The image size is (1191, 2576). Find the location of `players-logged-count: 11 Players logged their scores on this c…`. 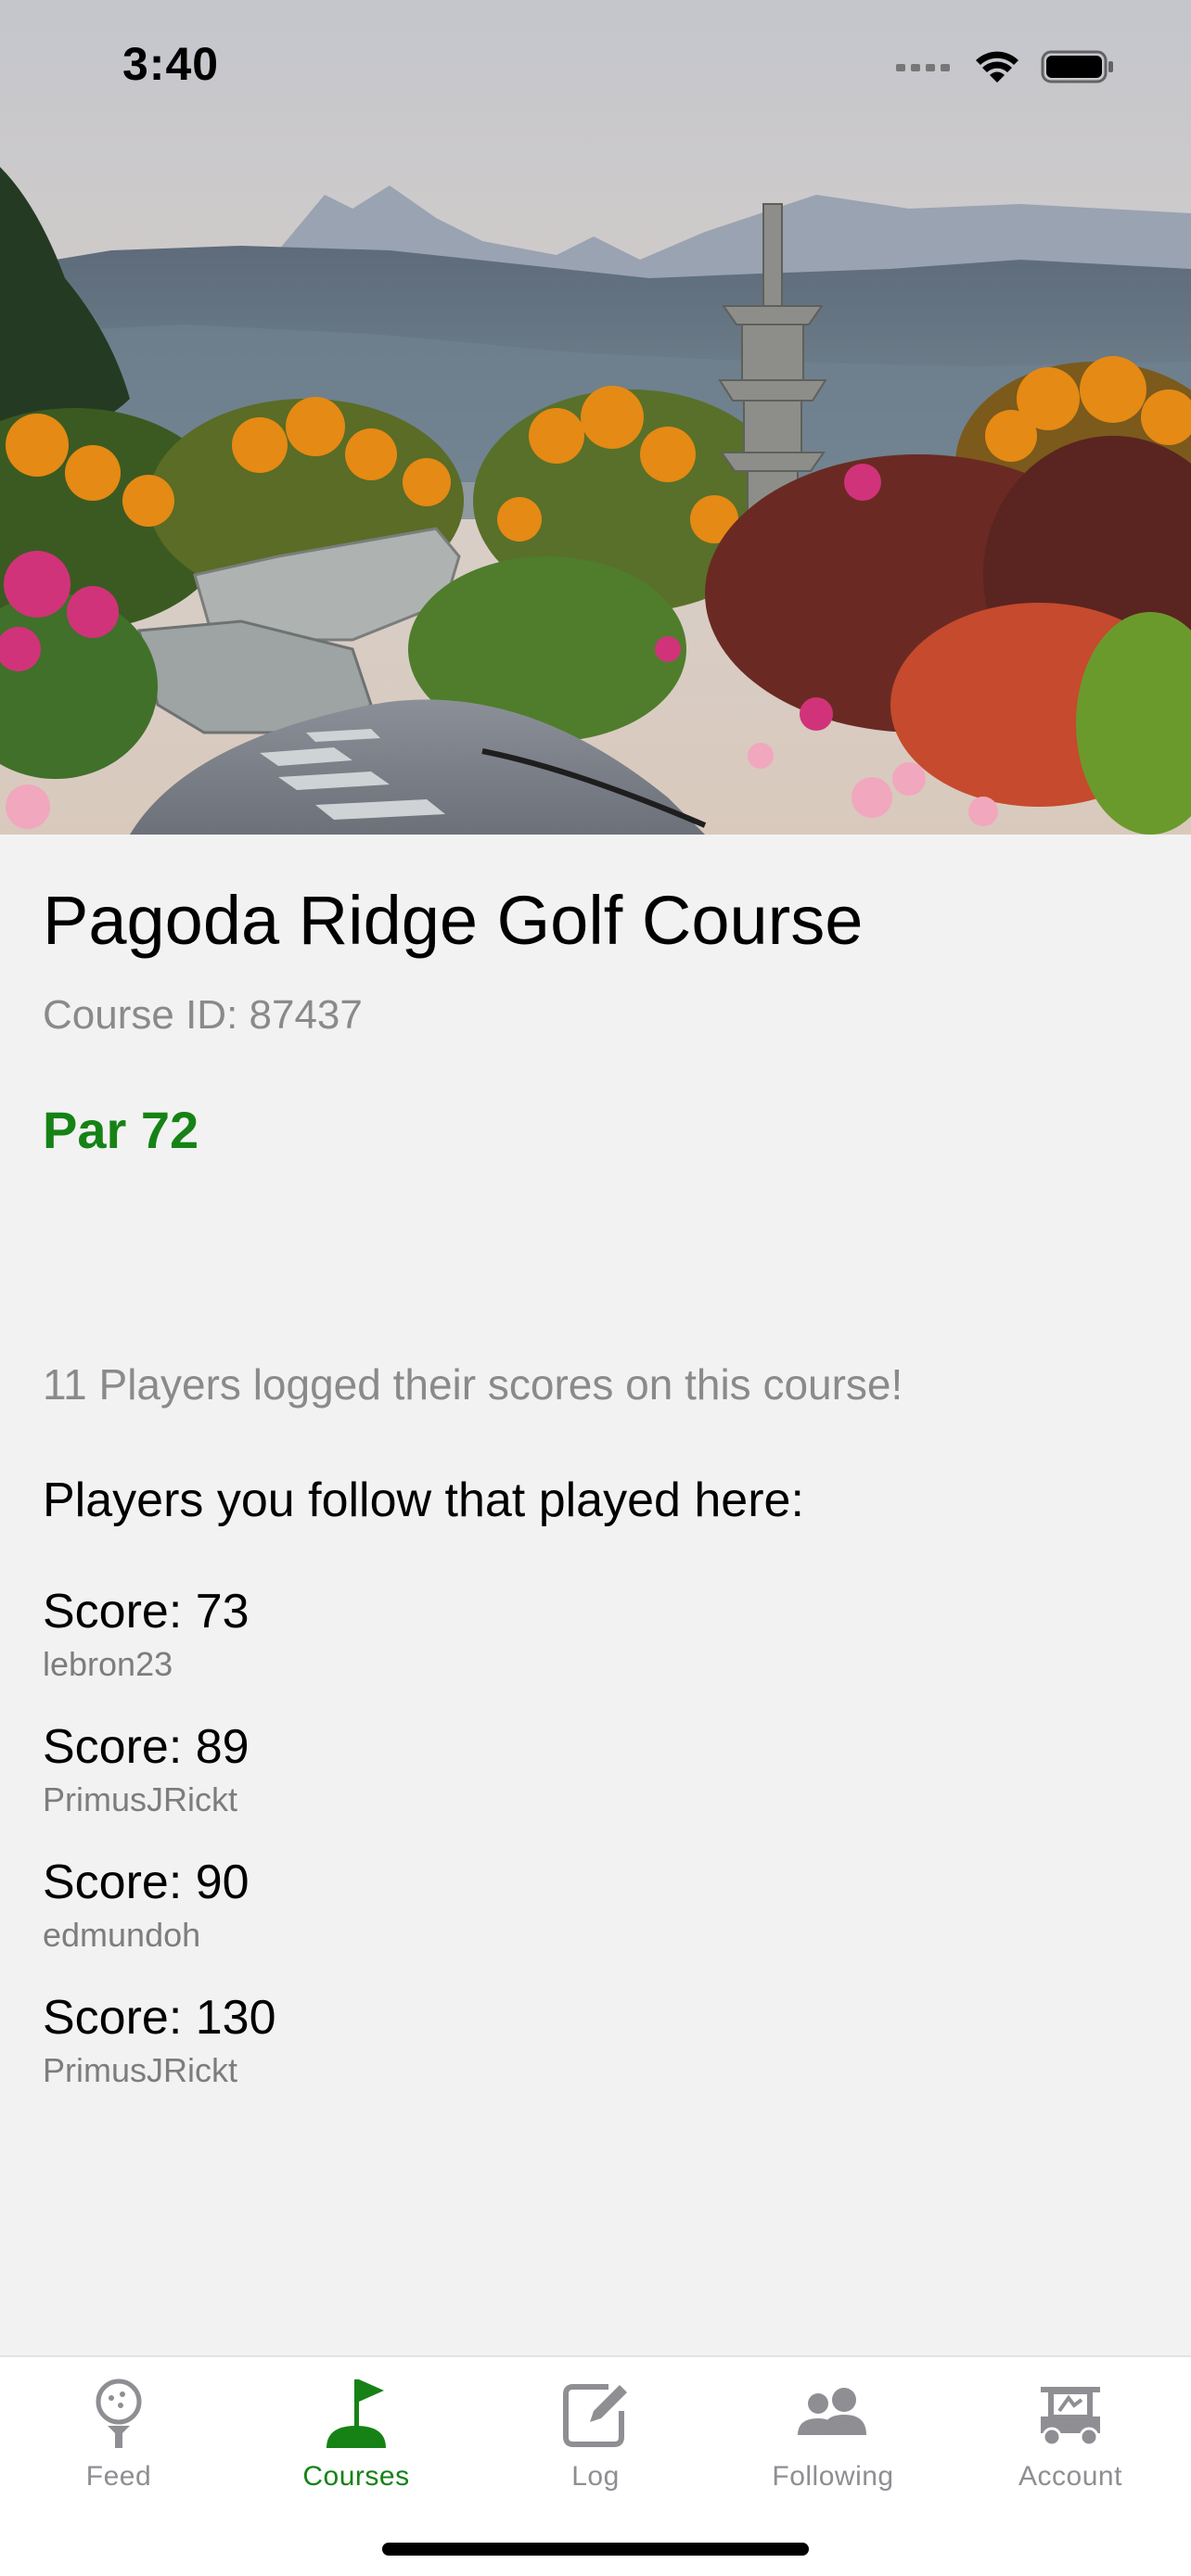

players-logged-count: 11 Players logged their scores on this c… is located at coordinates (473, 1384).